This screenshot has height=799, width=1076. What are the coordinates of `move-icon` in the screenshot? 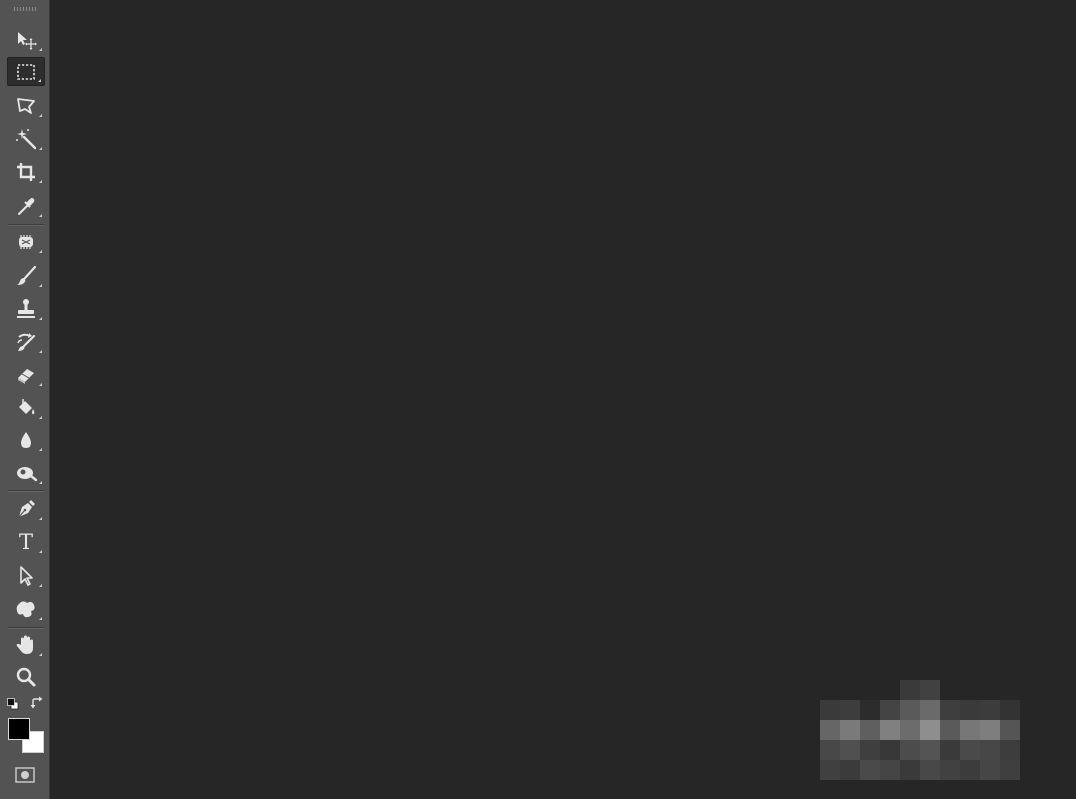 It's located at (27, 40).